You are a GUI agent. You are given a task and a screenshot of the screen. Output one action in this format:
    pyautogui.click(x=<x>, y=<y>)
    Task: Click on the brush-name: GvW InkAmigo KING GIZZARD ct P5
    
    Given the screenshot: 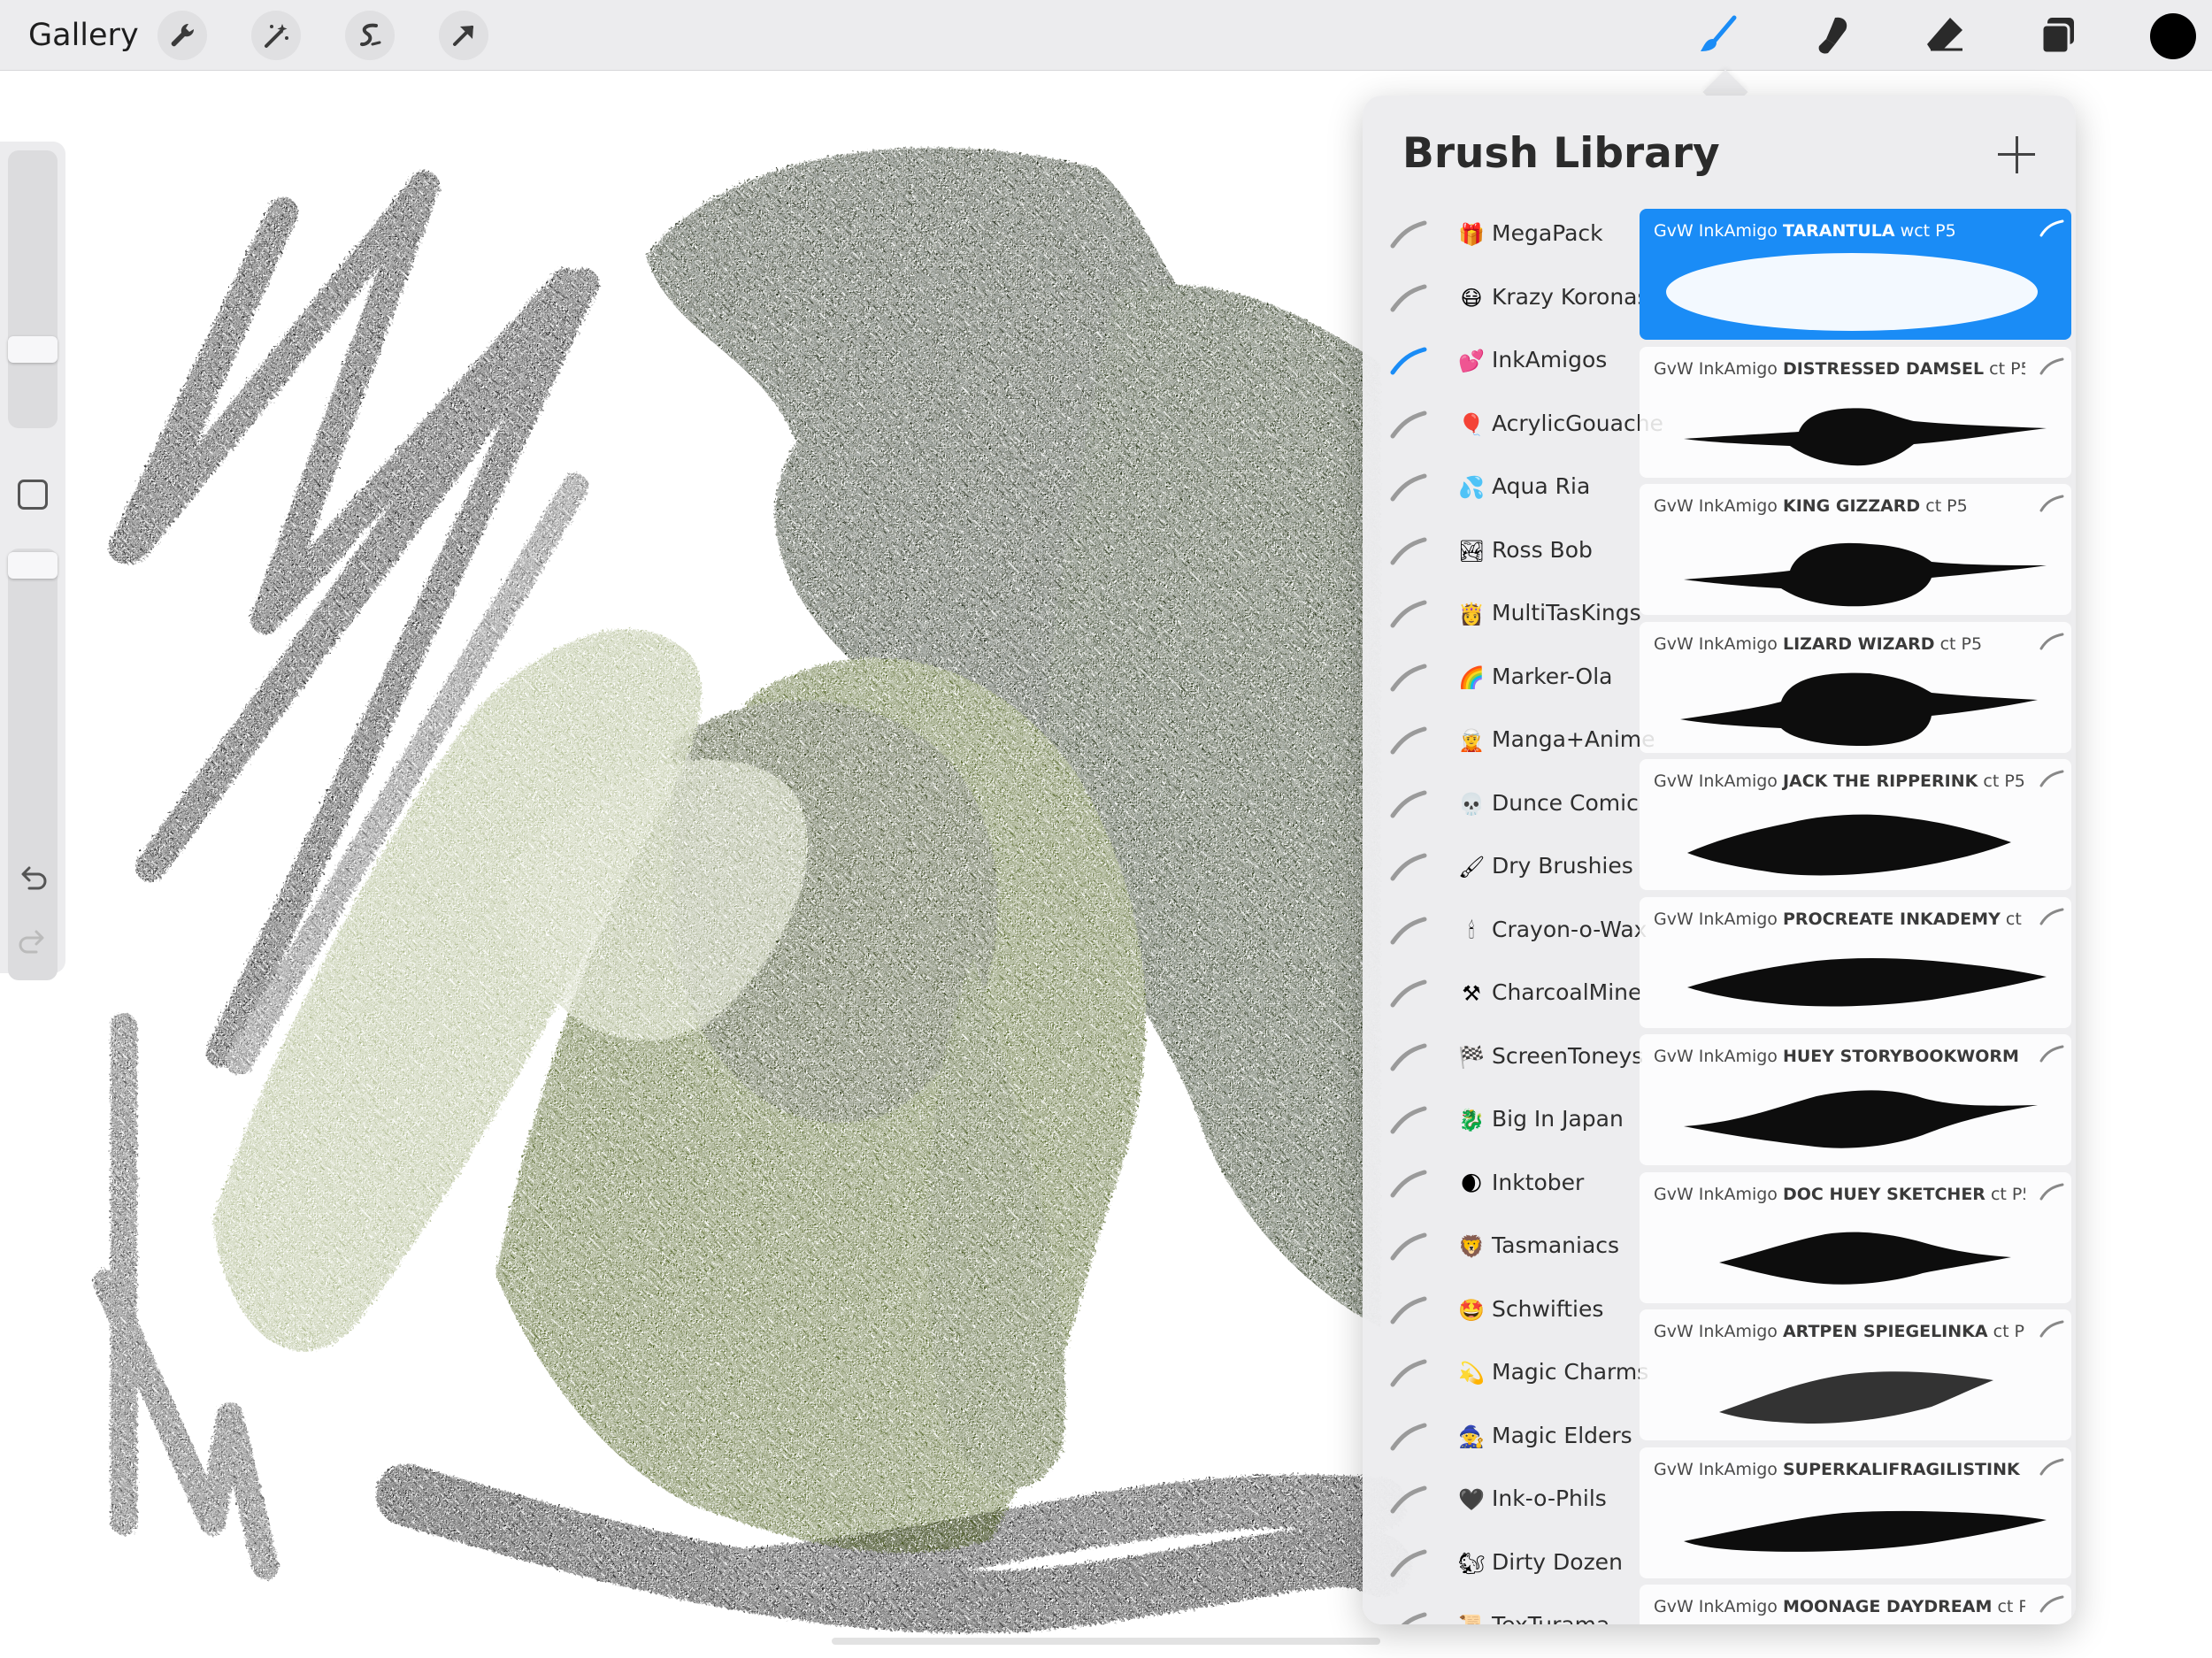 What is the action you would take?
    pyautogui.click(x=1839, y=506)
    